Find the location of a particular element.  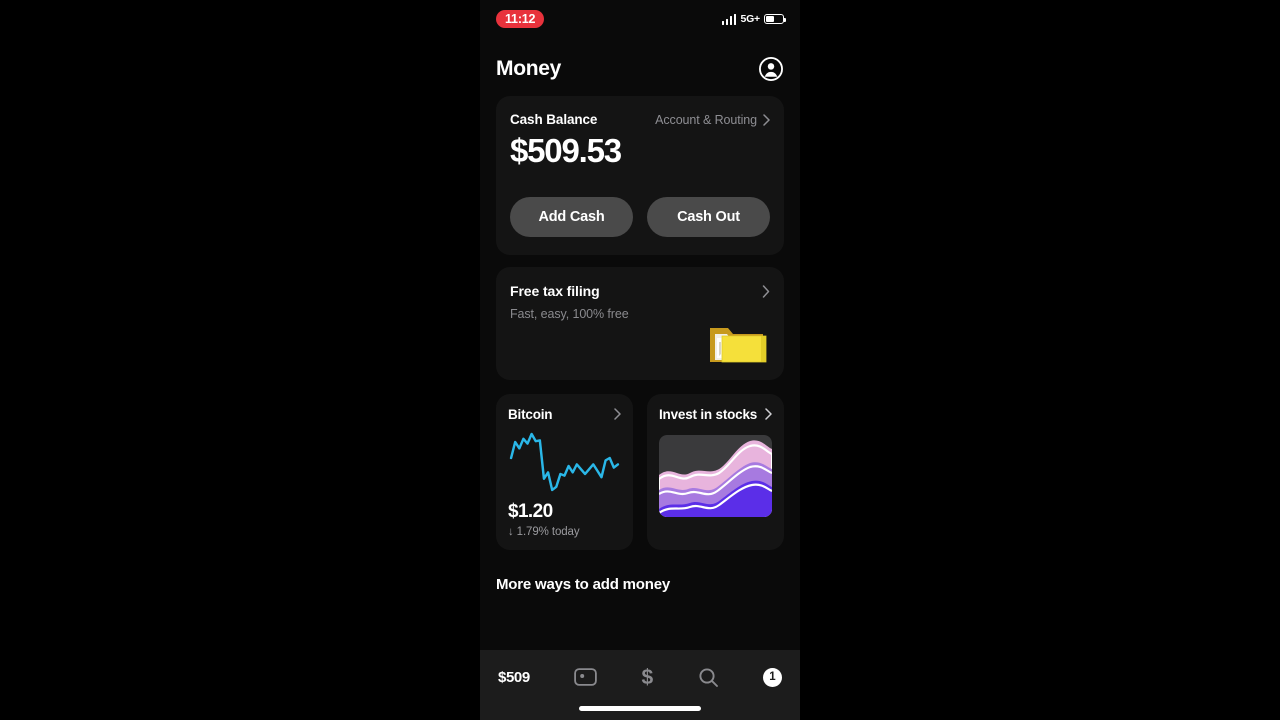

bitcoin-card: Bitcoin $1.20 ↓ 1.79% today is located at coordinates (564, 471).